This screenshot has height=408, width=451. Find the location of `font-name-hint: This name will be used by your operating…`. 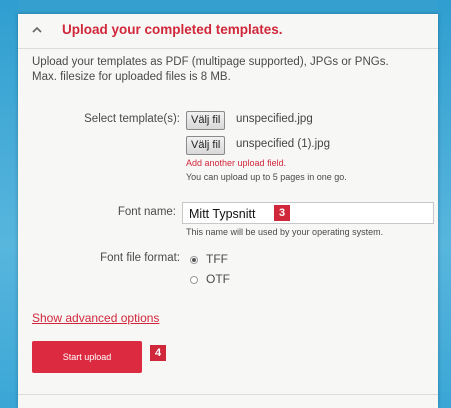

font-name-hint: This name will be used by your operating… is located at coordinates (285, 232).